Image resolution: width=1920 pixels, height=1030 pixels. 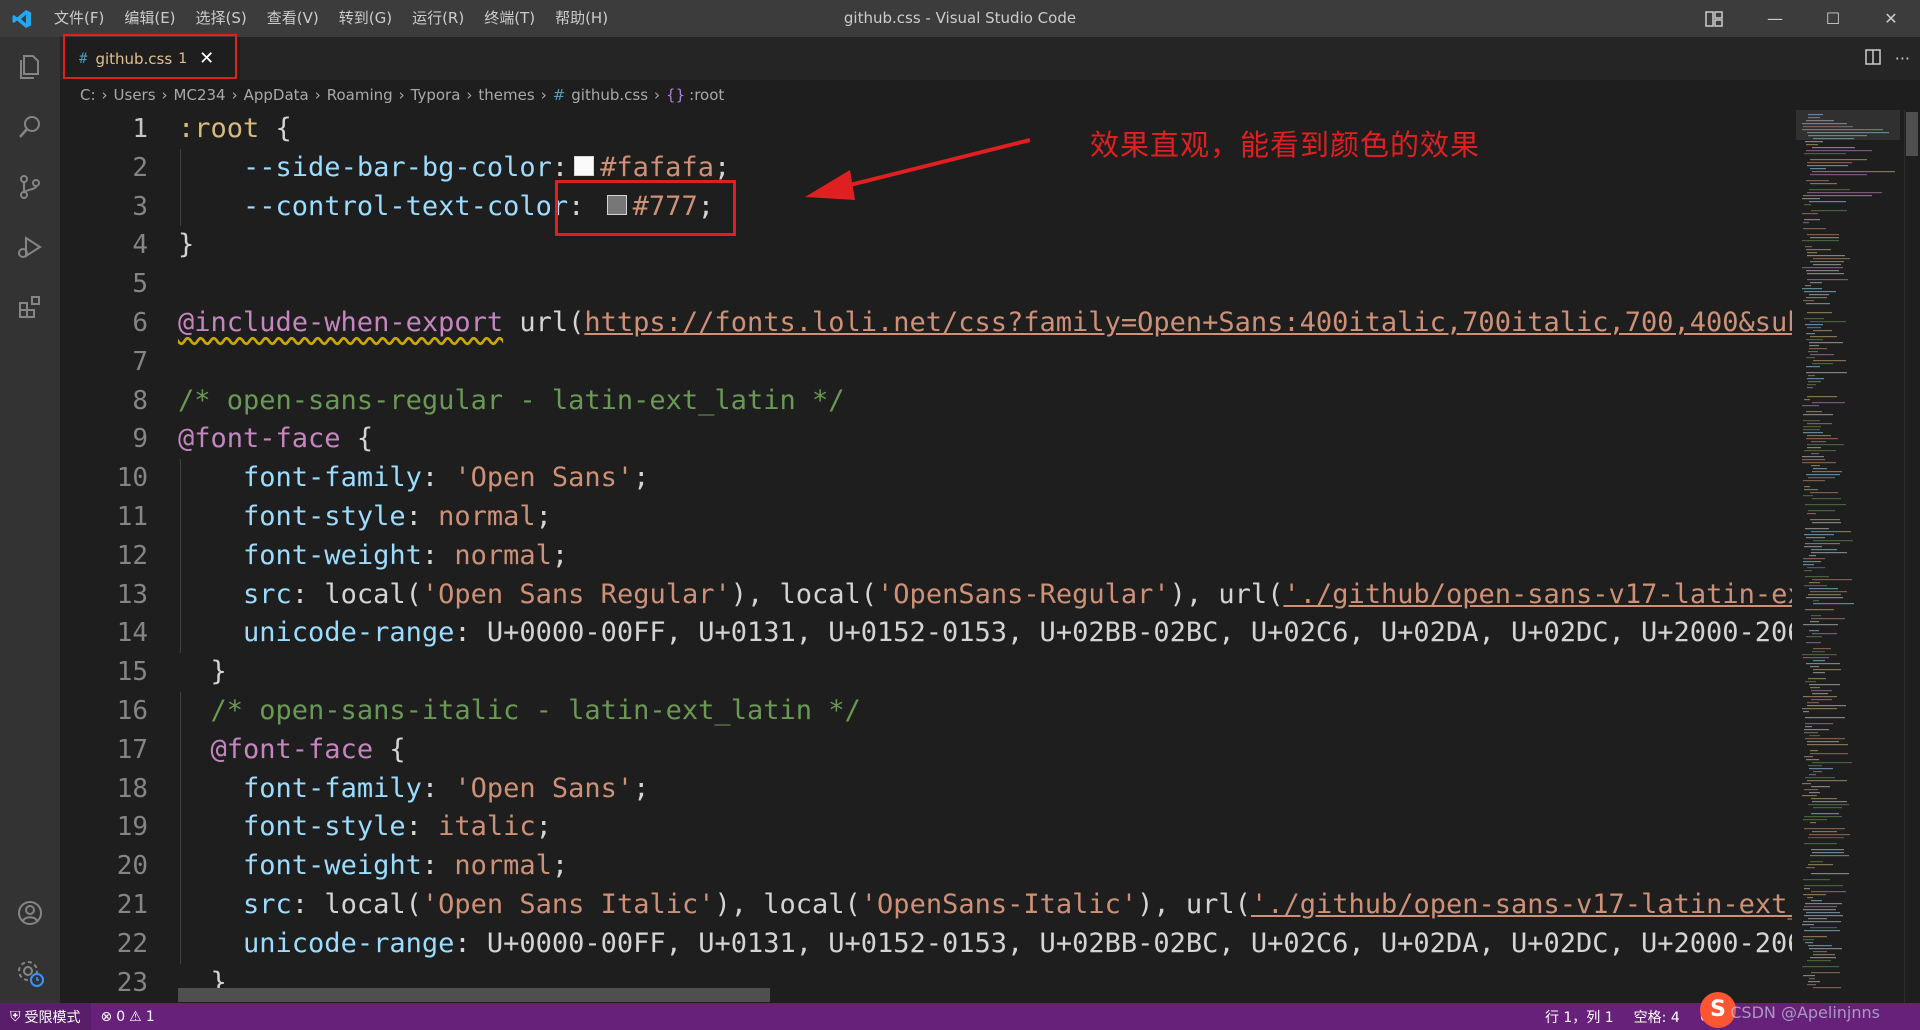 I want to click on breadcrumb-user: MC234, so click(x=200, y=95).